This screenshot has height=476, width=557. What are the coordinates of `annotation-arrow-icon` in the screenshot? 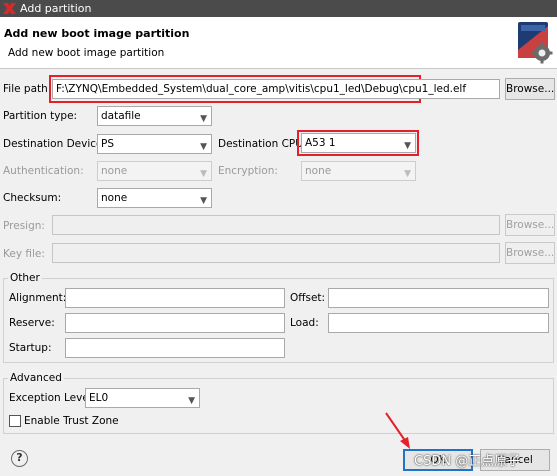 It's located at (397, 430).